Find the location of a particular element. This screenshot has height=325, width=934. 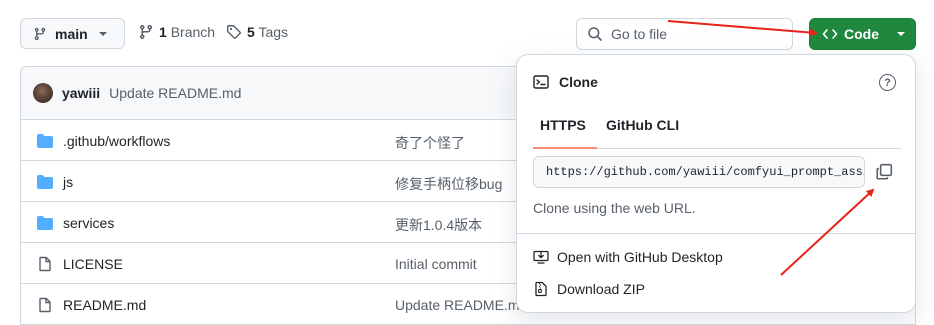

arrow-to-code-button is located at coordinates (742, 28).